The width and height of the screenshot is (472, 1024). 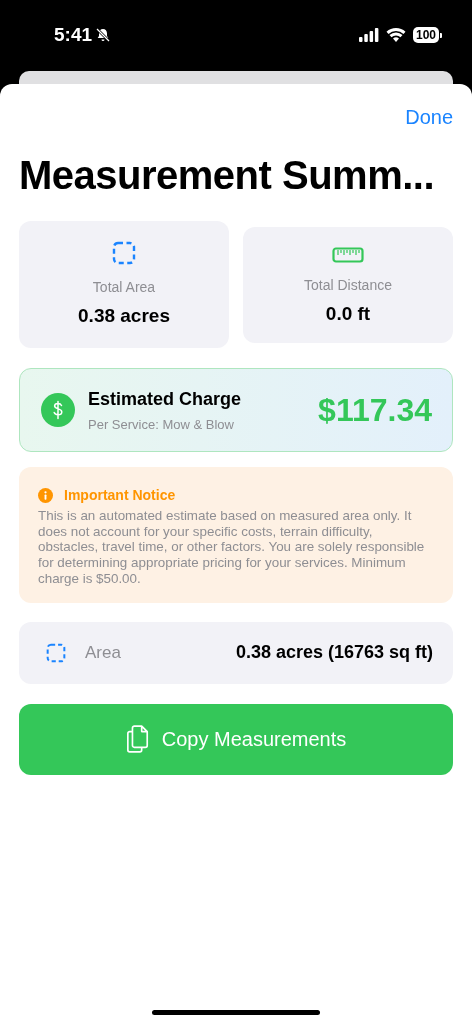 I want to click on battery-level: 100, so click(x=425, y=35).